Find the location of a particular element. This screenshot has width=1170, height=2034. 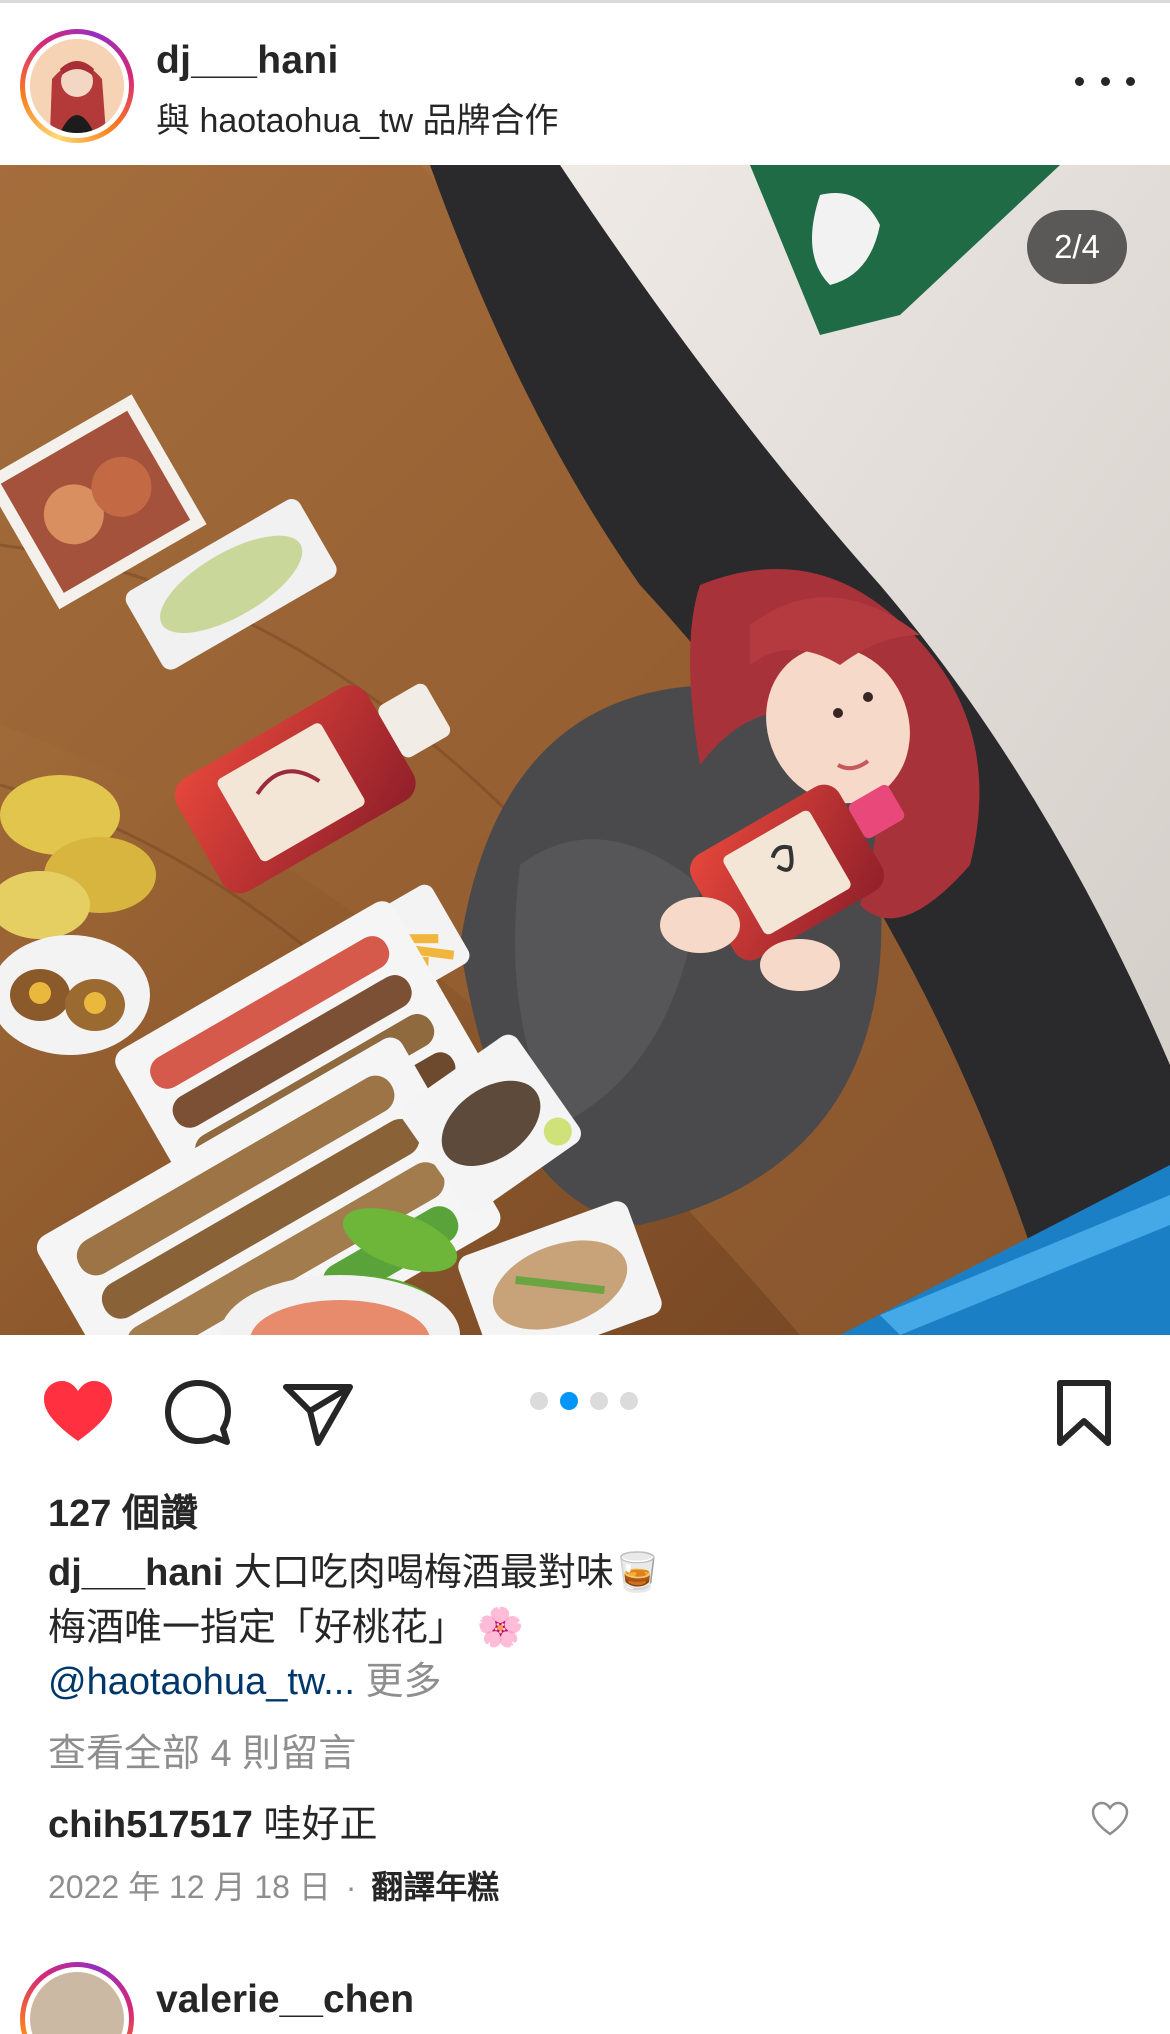

top-comment: chih517517 哇好正 is located at coordinates (213, 1820).